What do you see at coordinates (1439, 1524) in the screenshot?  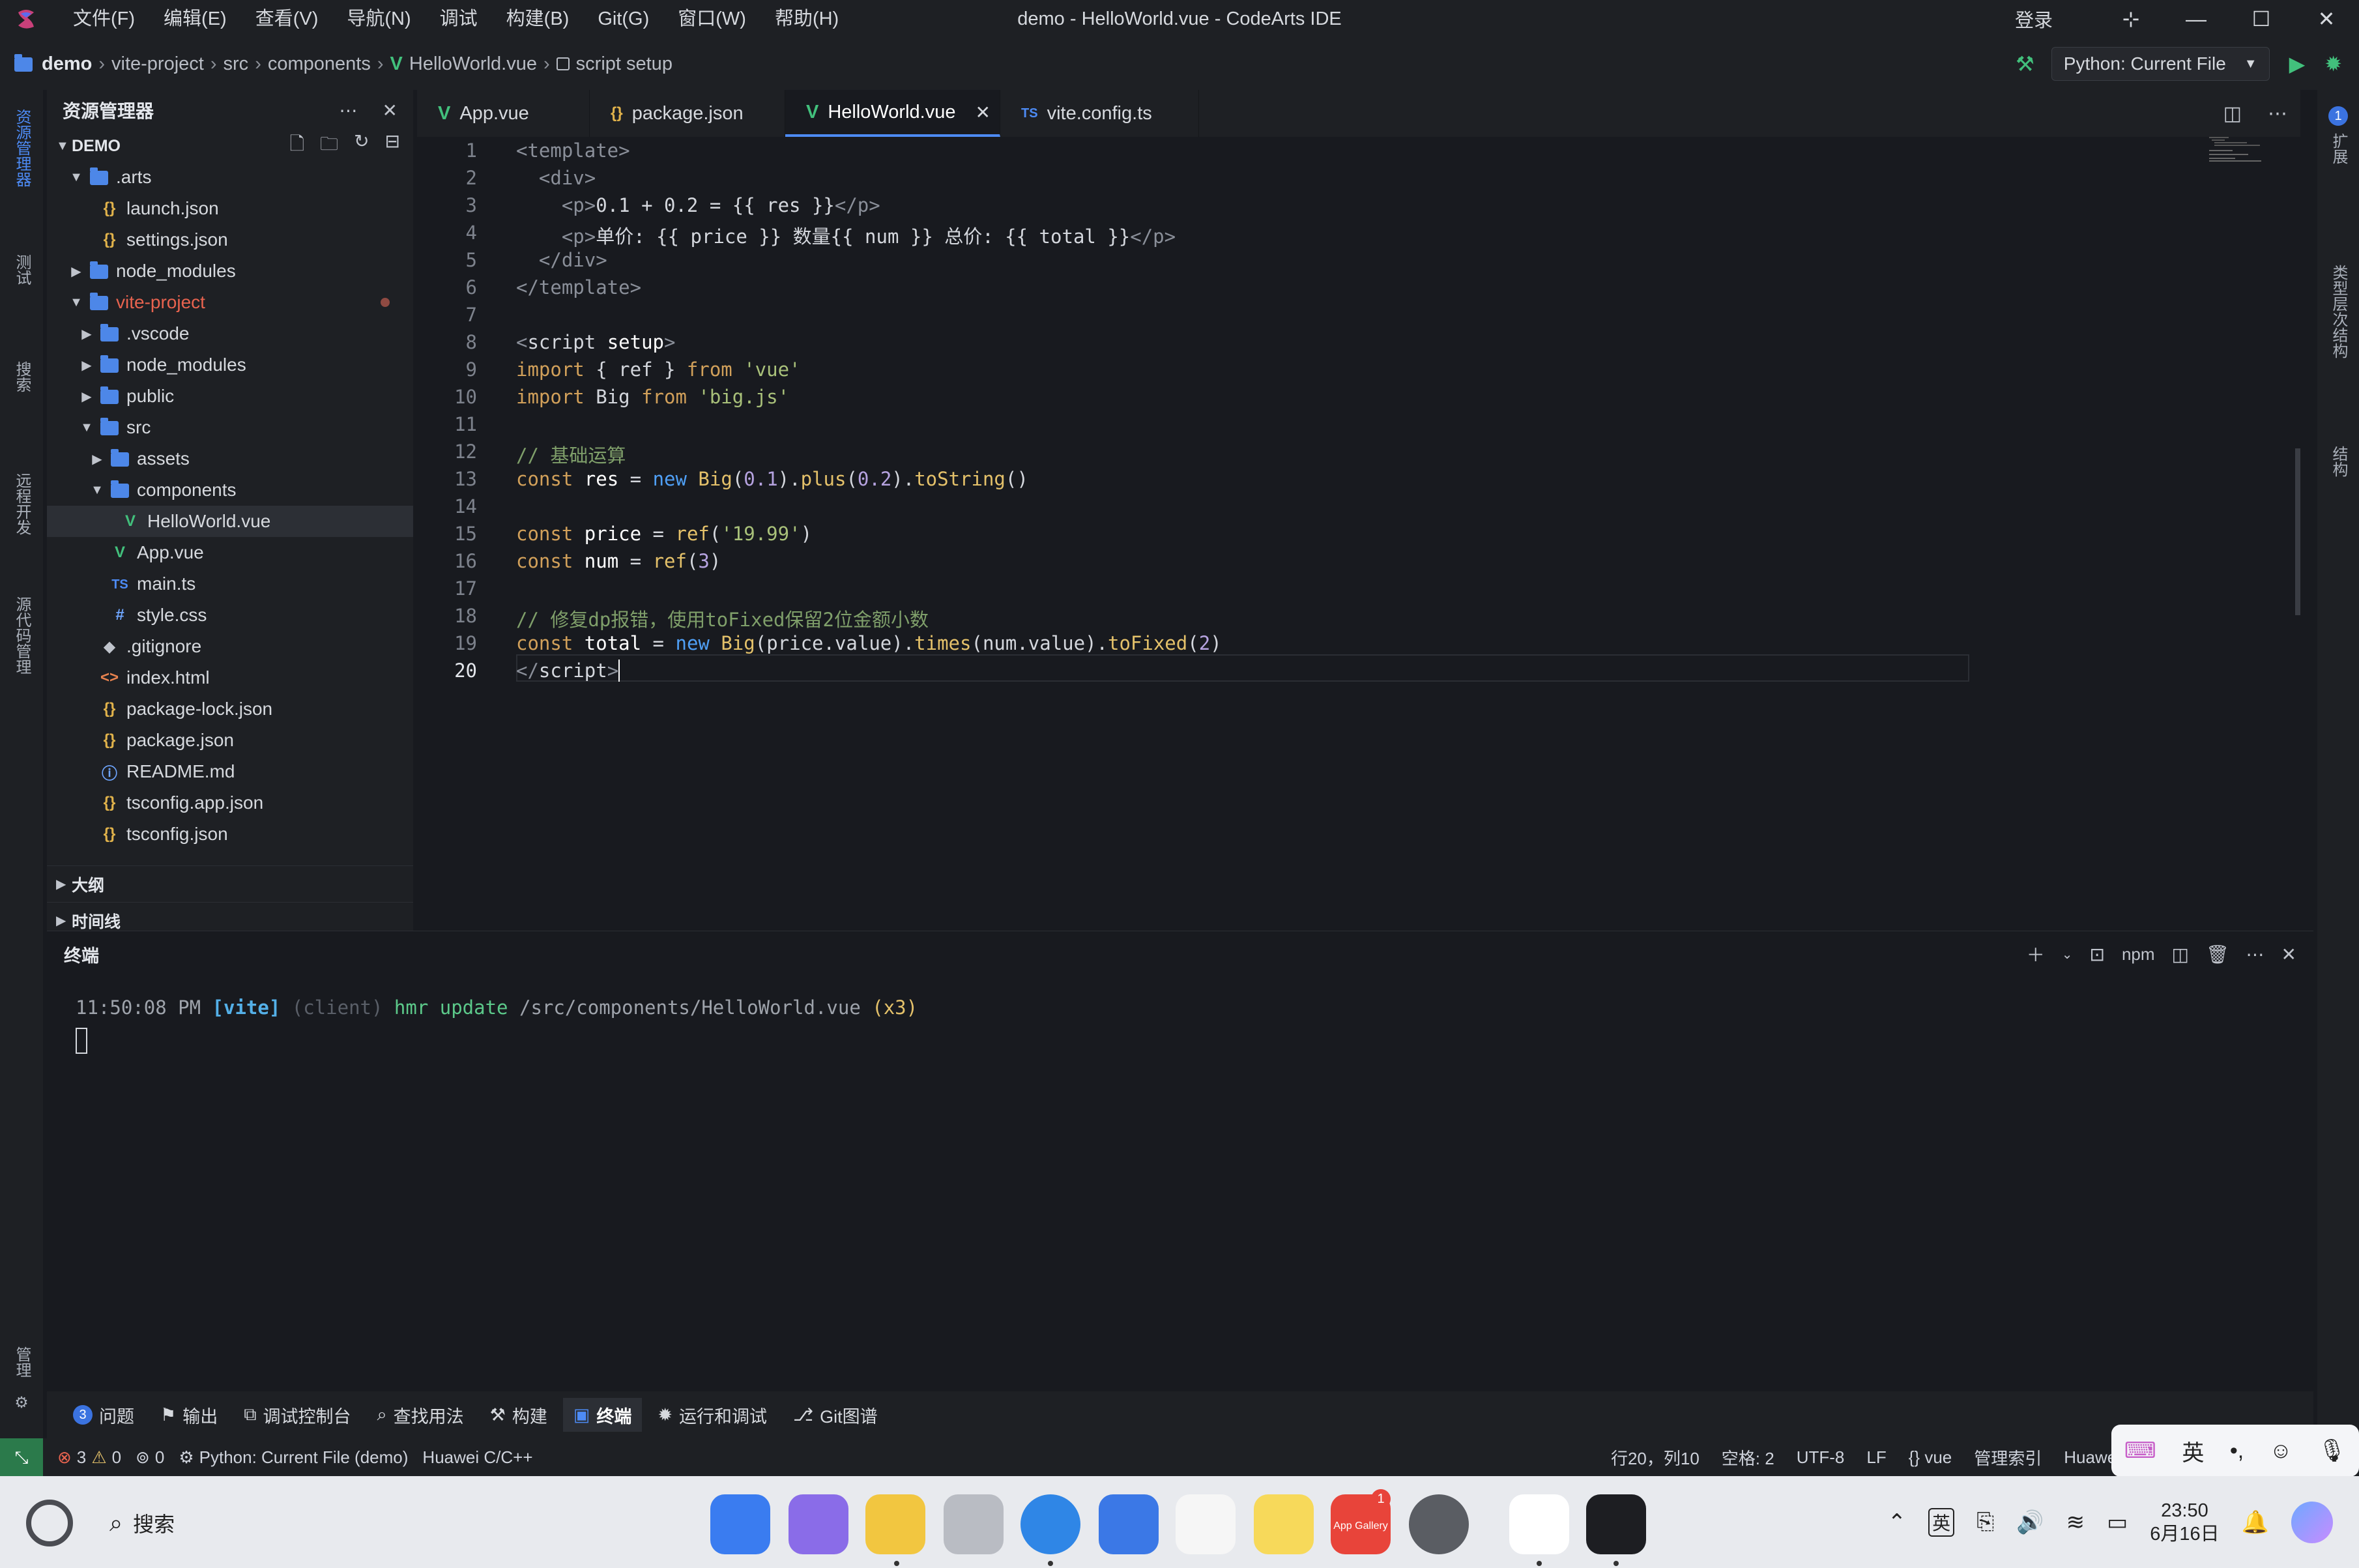 I see `settings-icon` at bounding box center [1439, 1524].